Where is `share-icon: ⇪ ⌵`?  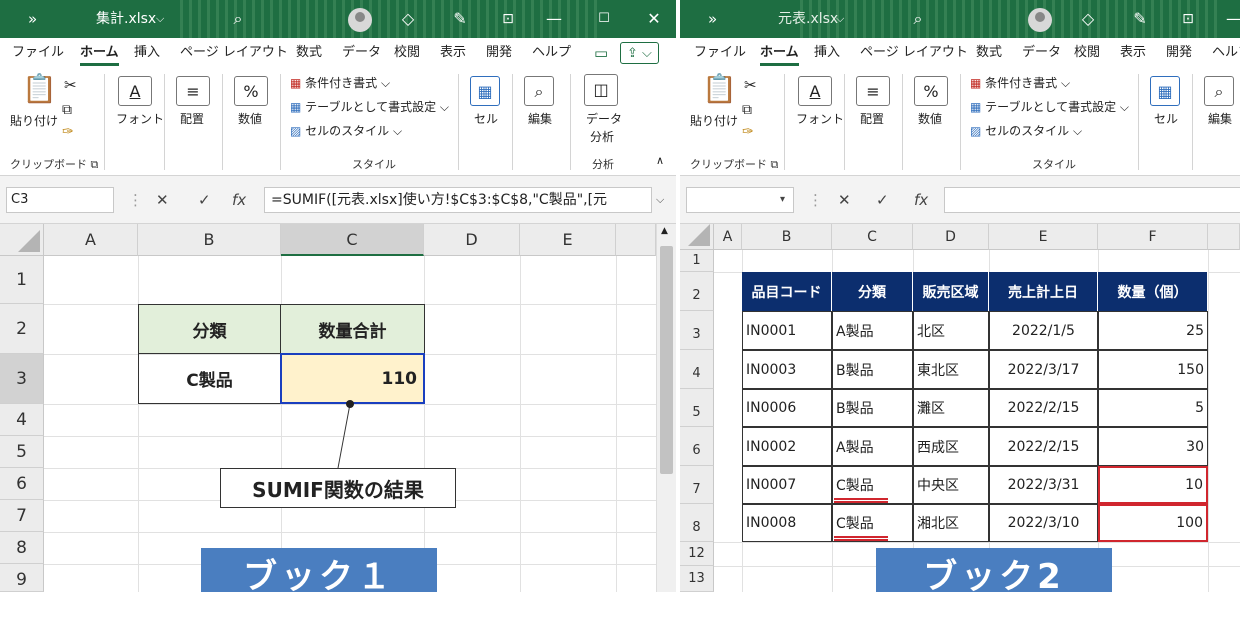 share-icon: ⇪ ⌵ is located at coordinates (639, 53).